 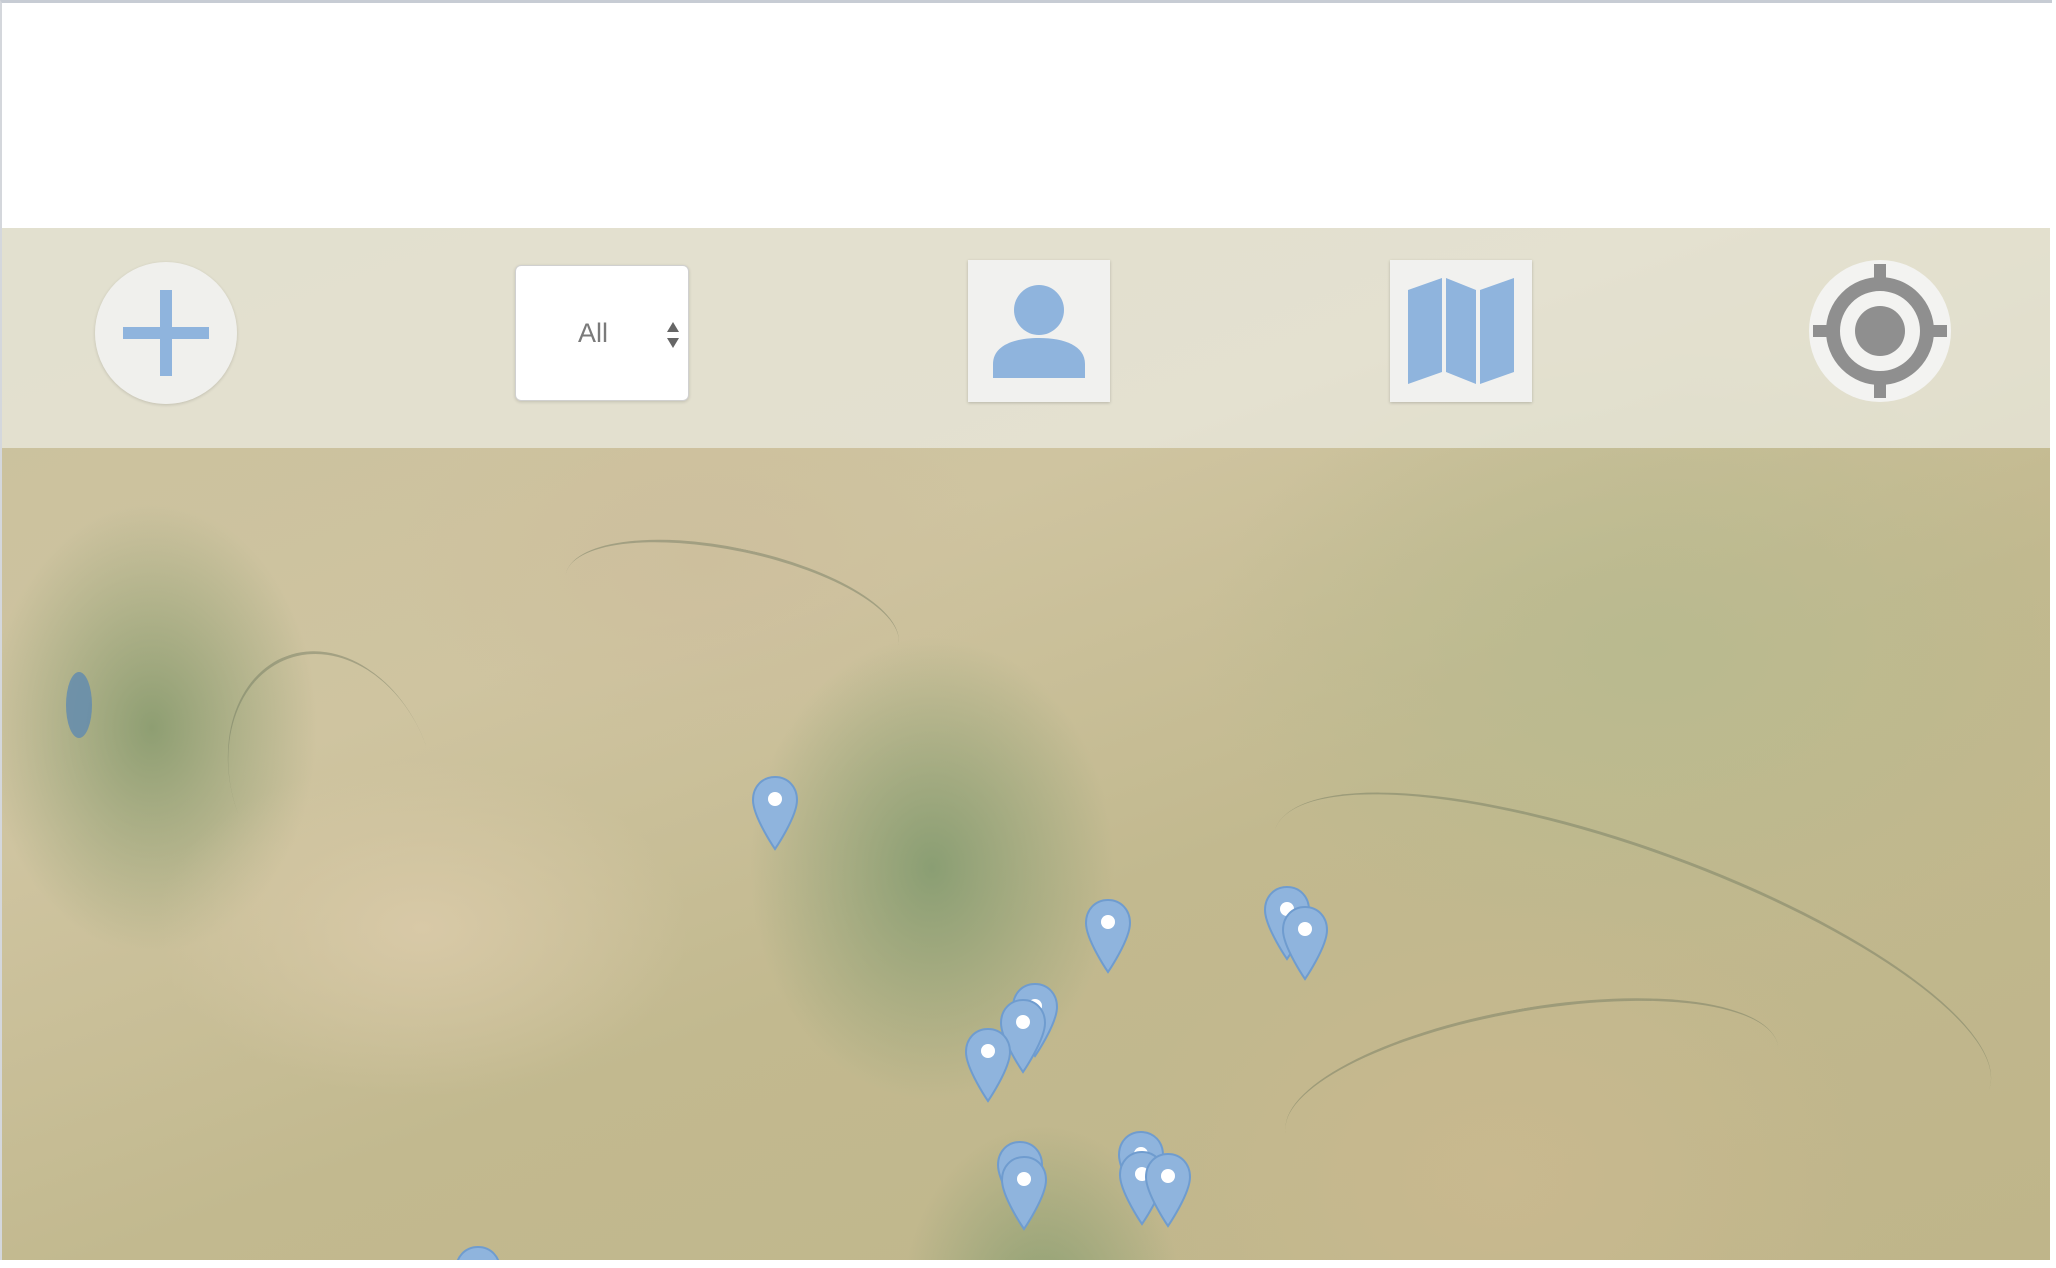 I want to click on profile-button, so click(x=1039, y=331).